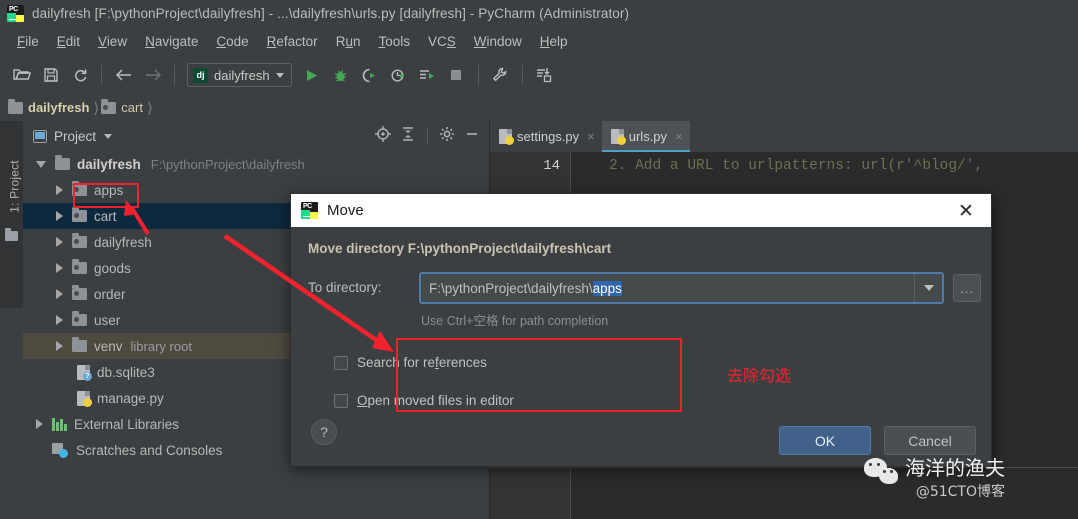 The image size is (1078, 519). I want to click on tree-label: Scratches and Consoles, so click(149, 450).